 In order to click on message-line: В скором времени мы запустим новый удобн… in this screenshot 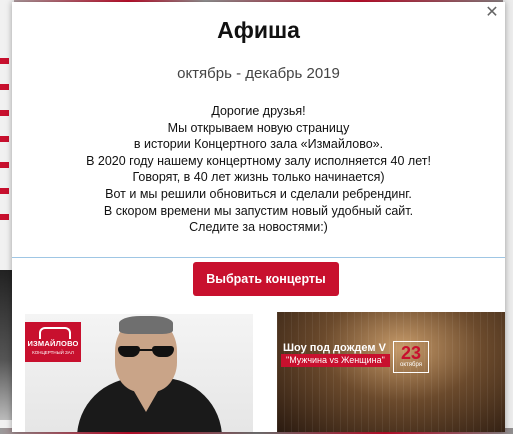, I will do `click(258, 210)`.